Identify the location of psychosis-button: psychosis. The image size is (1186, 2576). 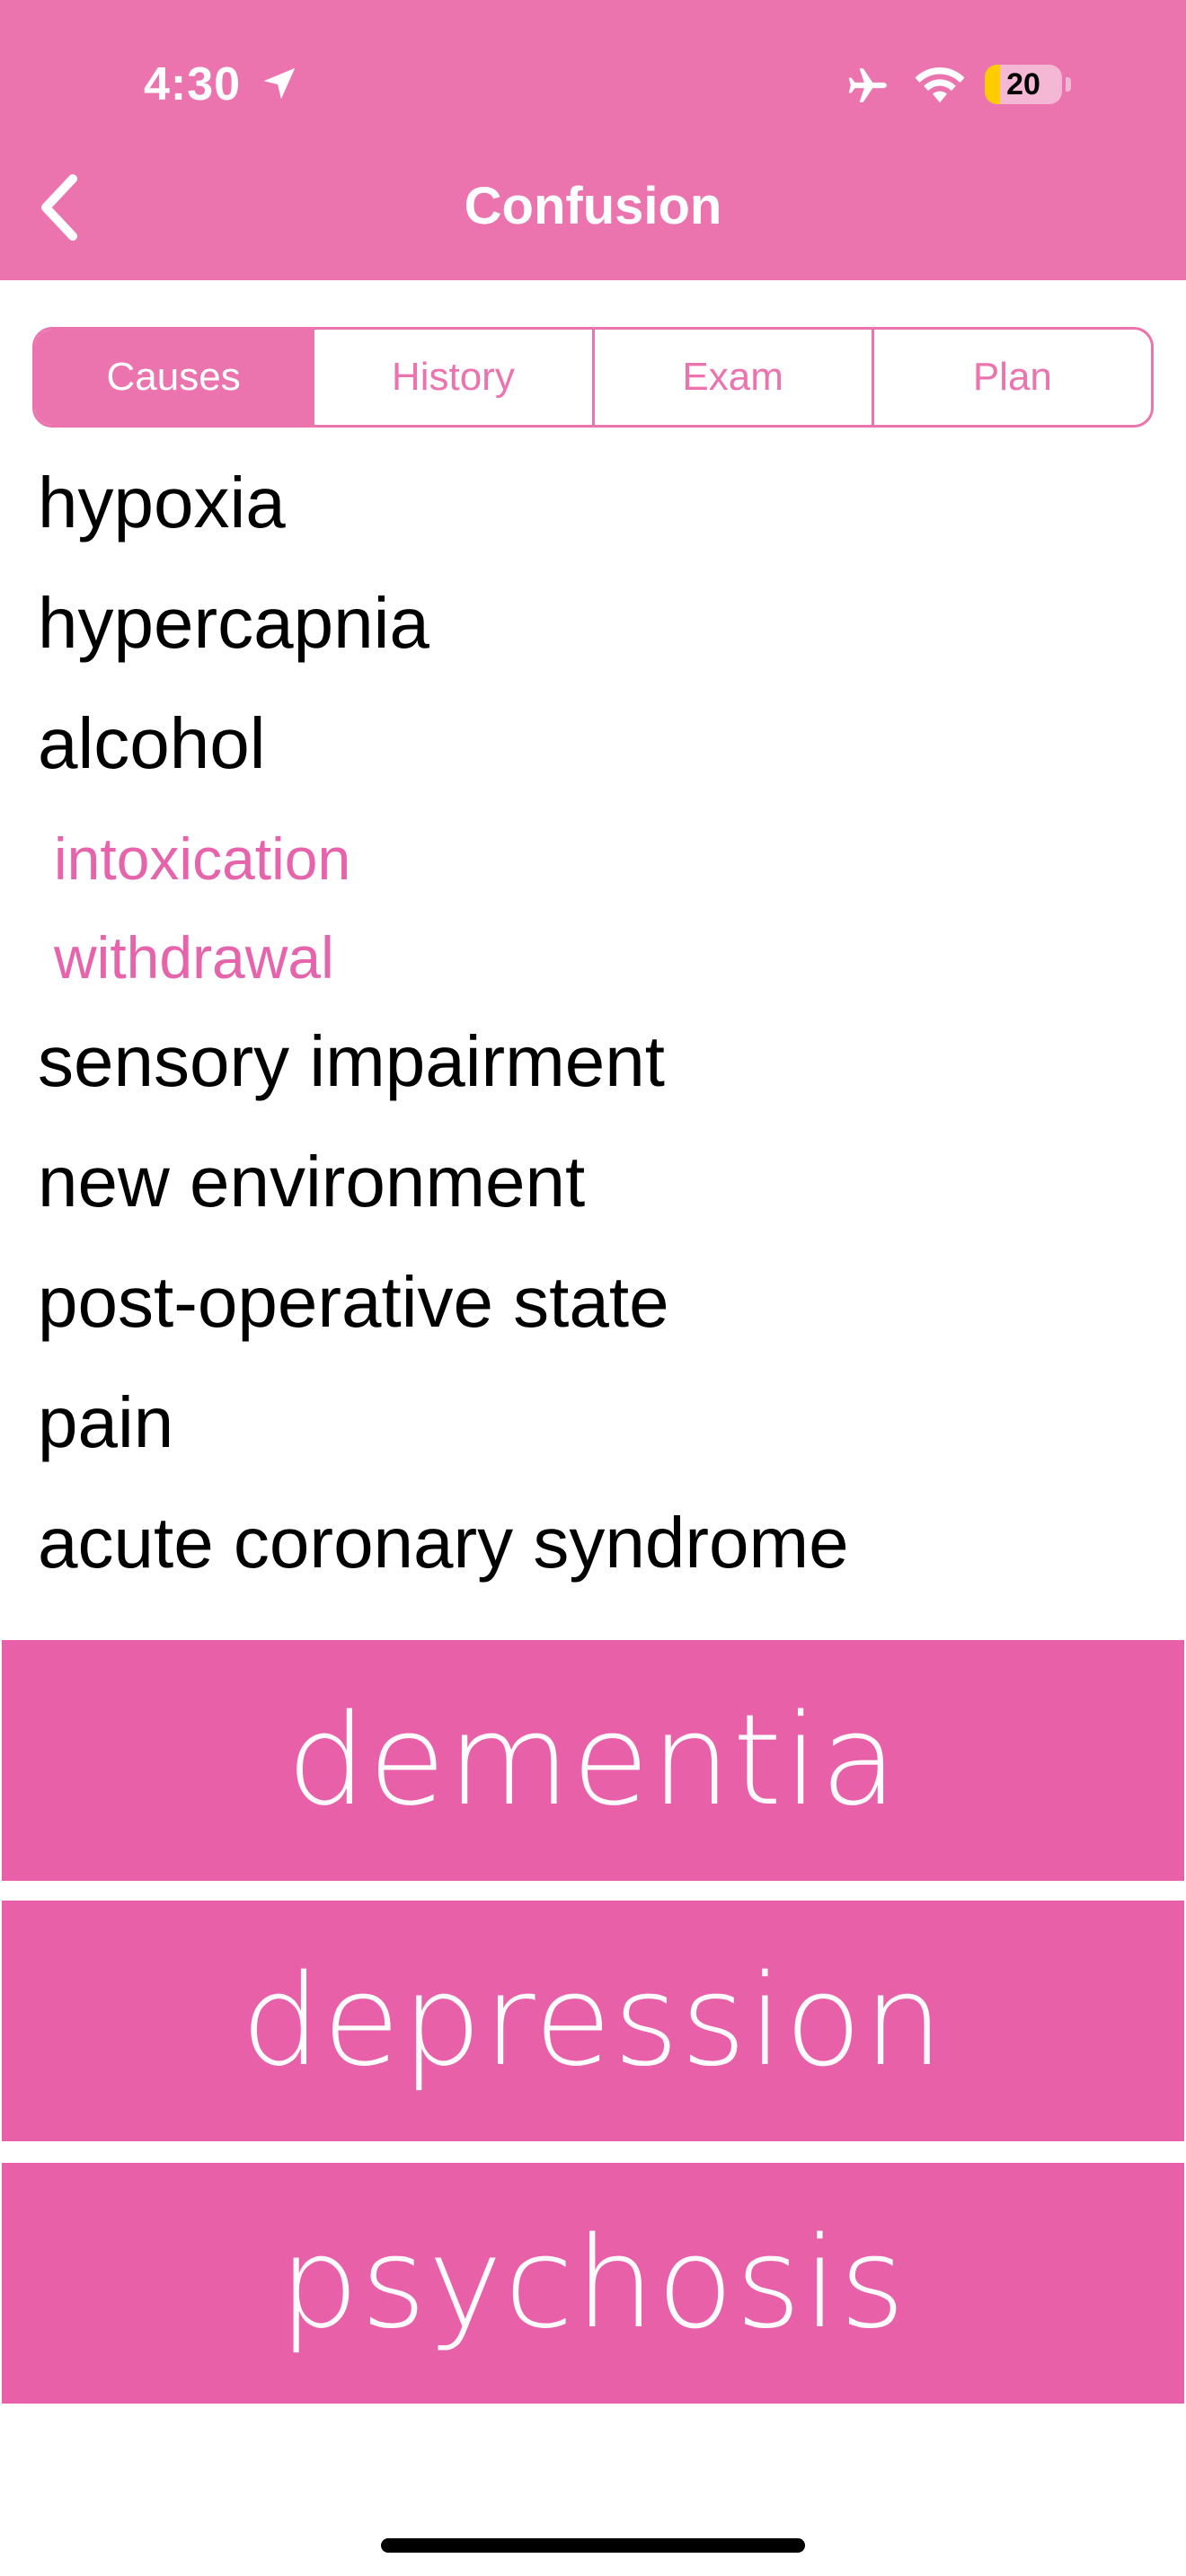
(593, 2283).